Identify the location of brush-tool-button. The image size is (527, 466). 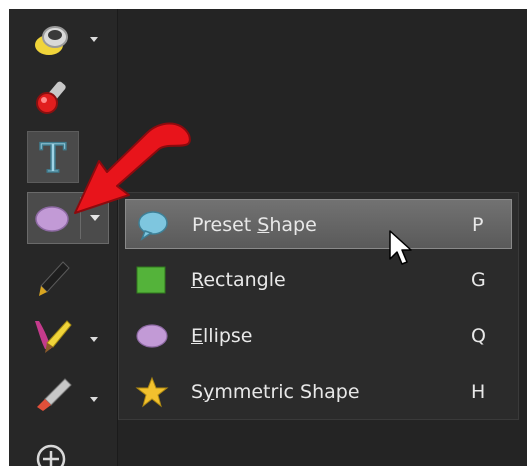
(53, 335).